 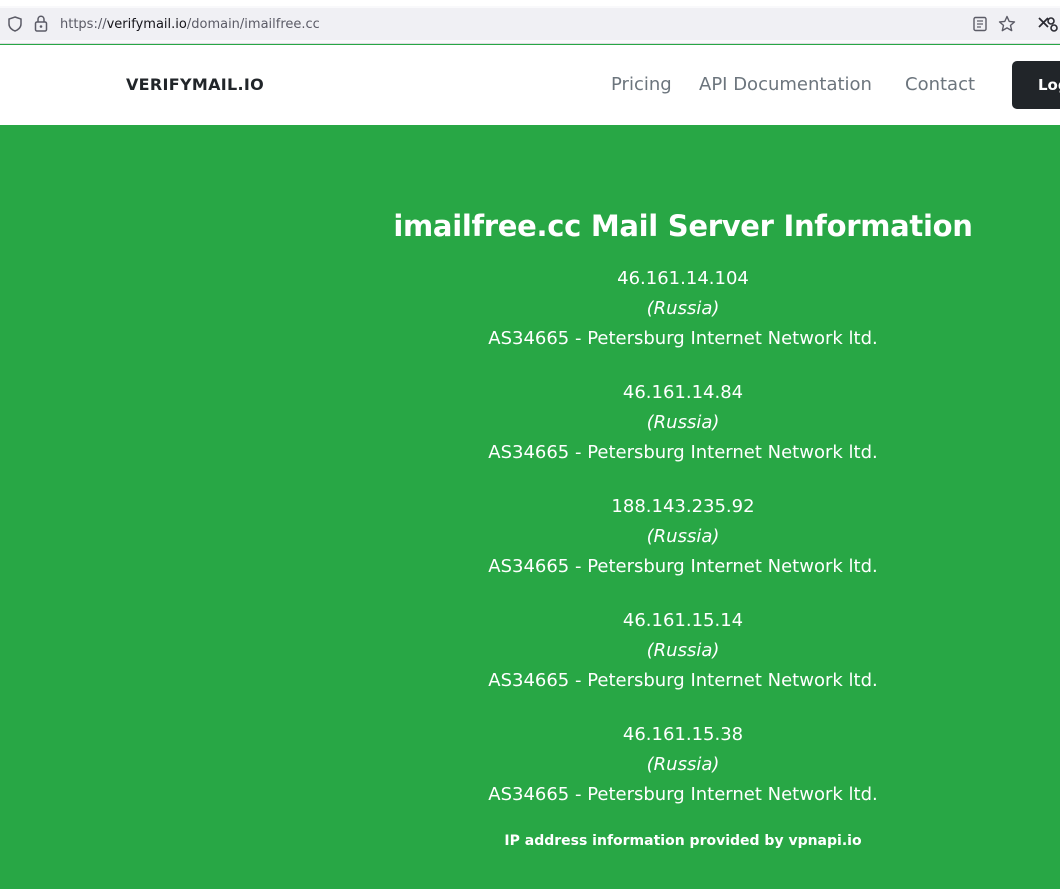 I want to click on brand-logo: VERIFYMAIL.IO, so click(x=195, y=84).